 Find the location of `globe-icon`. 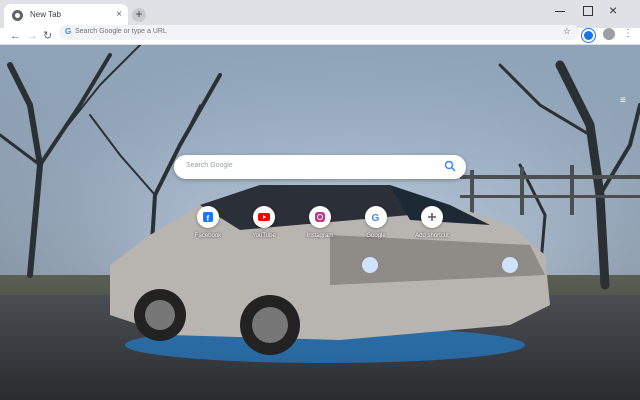

globe-icon is located at coordinates (17, 15).